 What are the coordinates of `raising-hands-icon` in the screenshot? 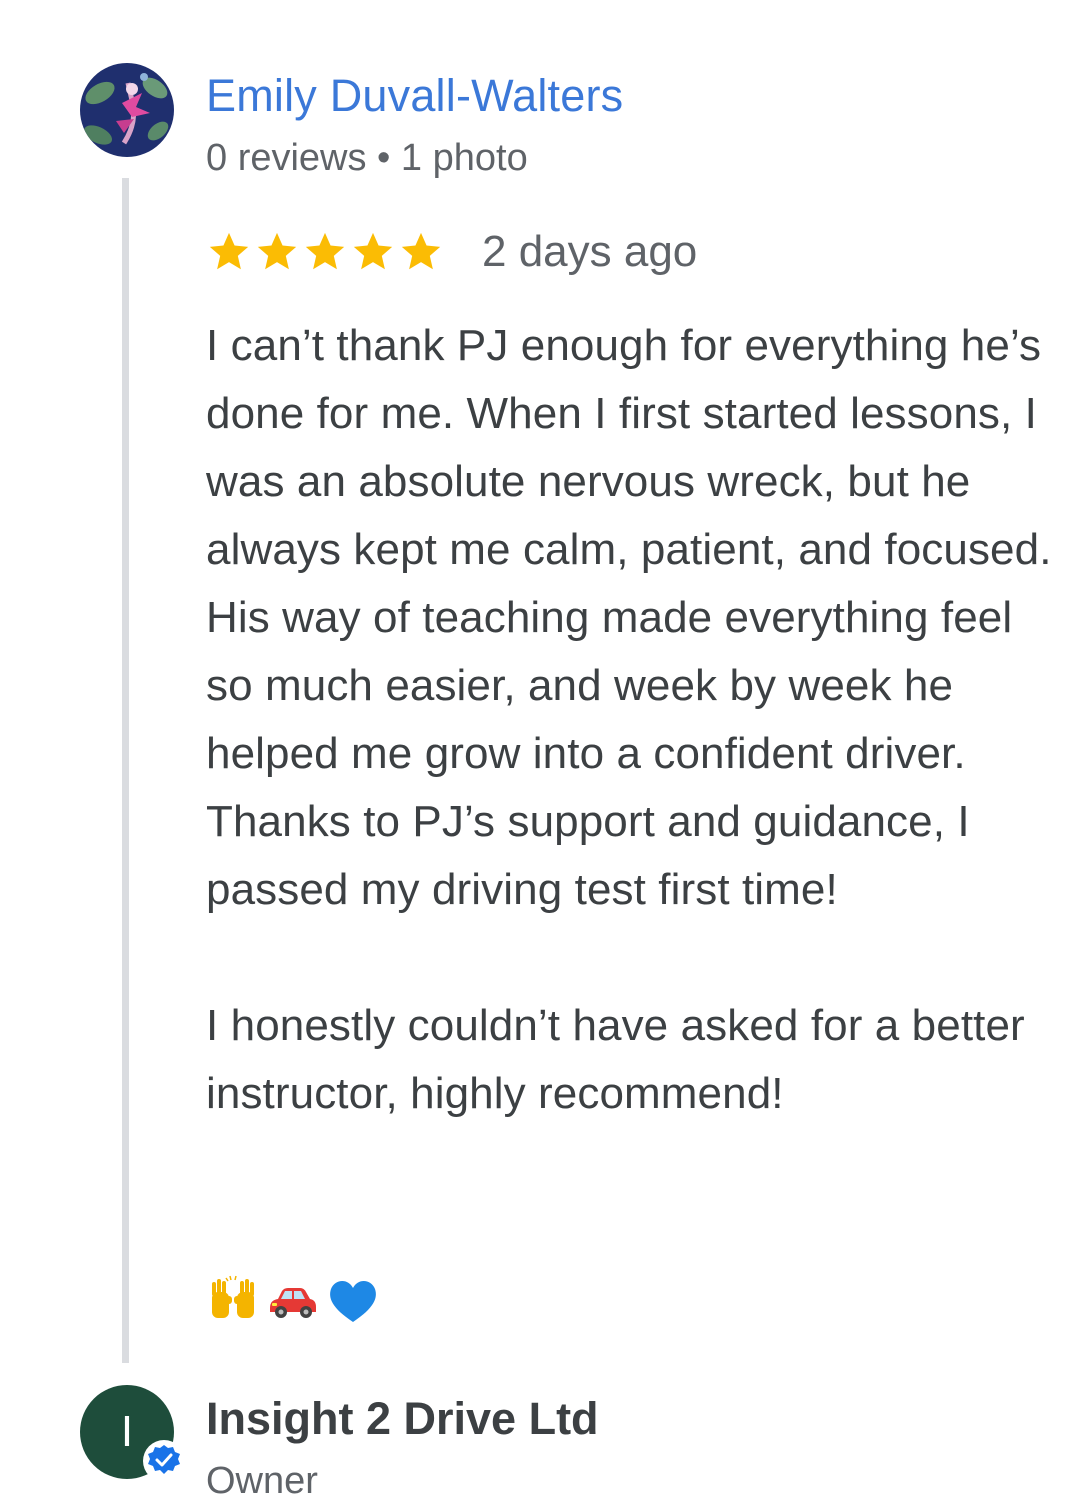 It's located at (233, 1296).